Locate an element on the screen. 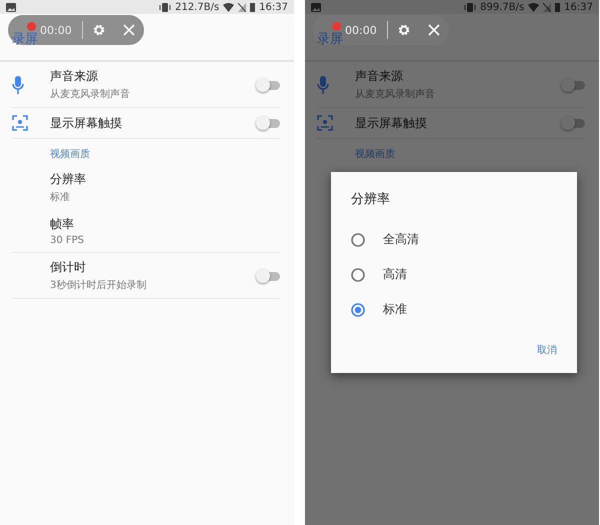 This screenshot has height=525, width=600. setting-value: 30 FPS is located at coordinates (68, 240).